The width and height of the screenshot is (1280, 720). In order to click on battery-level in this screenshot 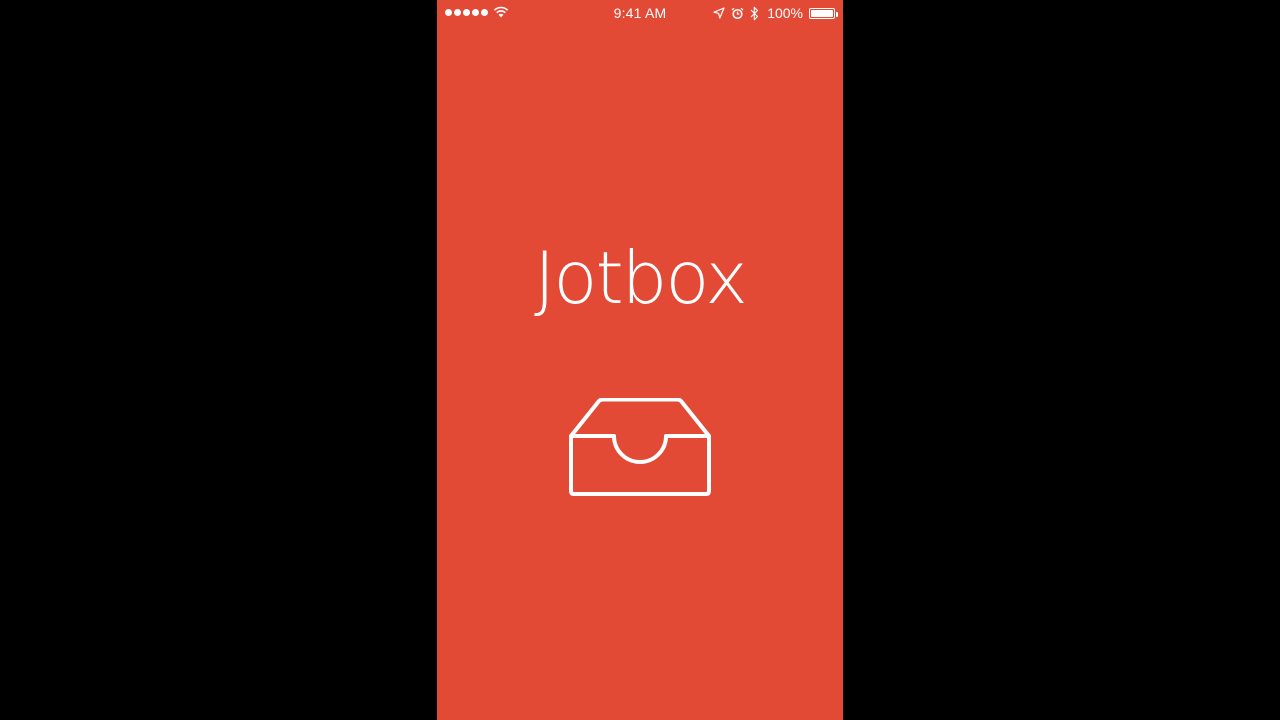, I will do `click(822, 13)`.